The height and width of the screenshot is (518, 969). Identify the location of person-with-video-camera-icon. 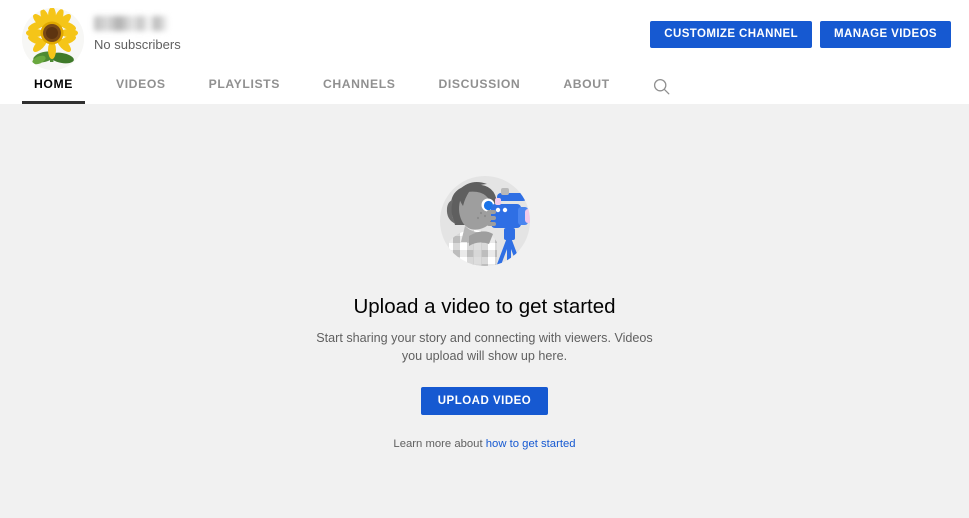
(484, 221).